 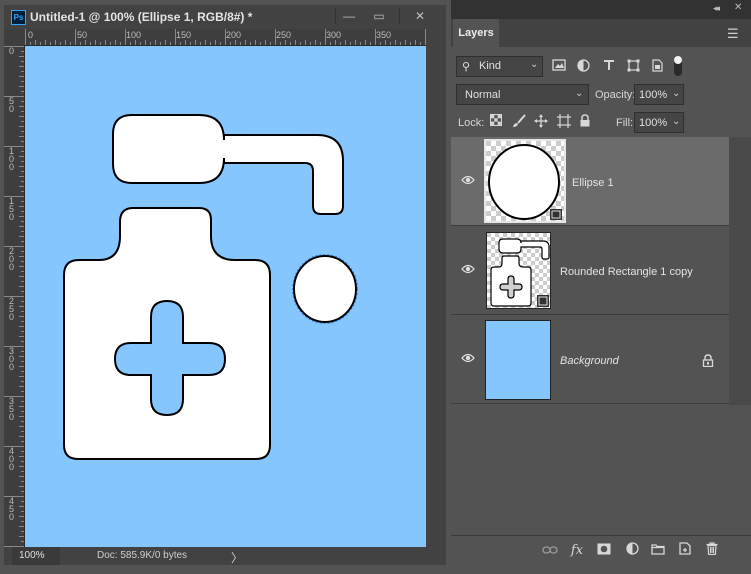 What do you see at coordinates (625, 123) in the screenshot?
I see `fill-label: Fill:` at bounding box center [625, 123].